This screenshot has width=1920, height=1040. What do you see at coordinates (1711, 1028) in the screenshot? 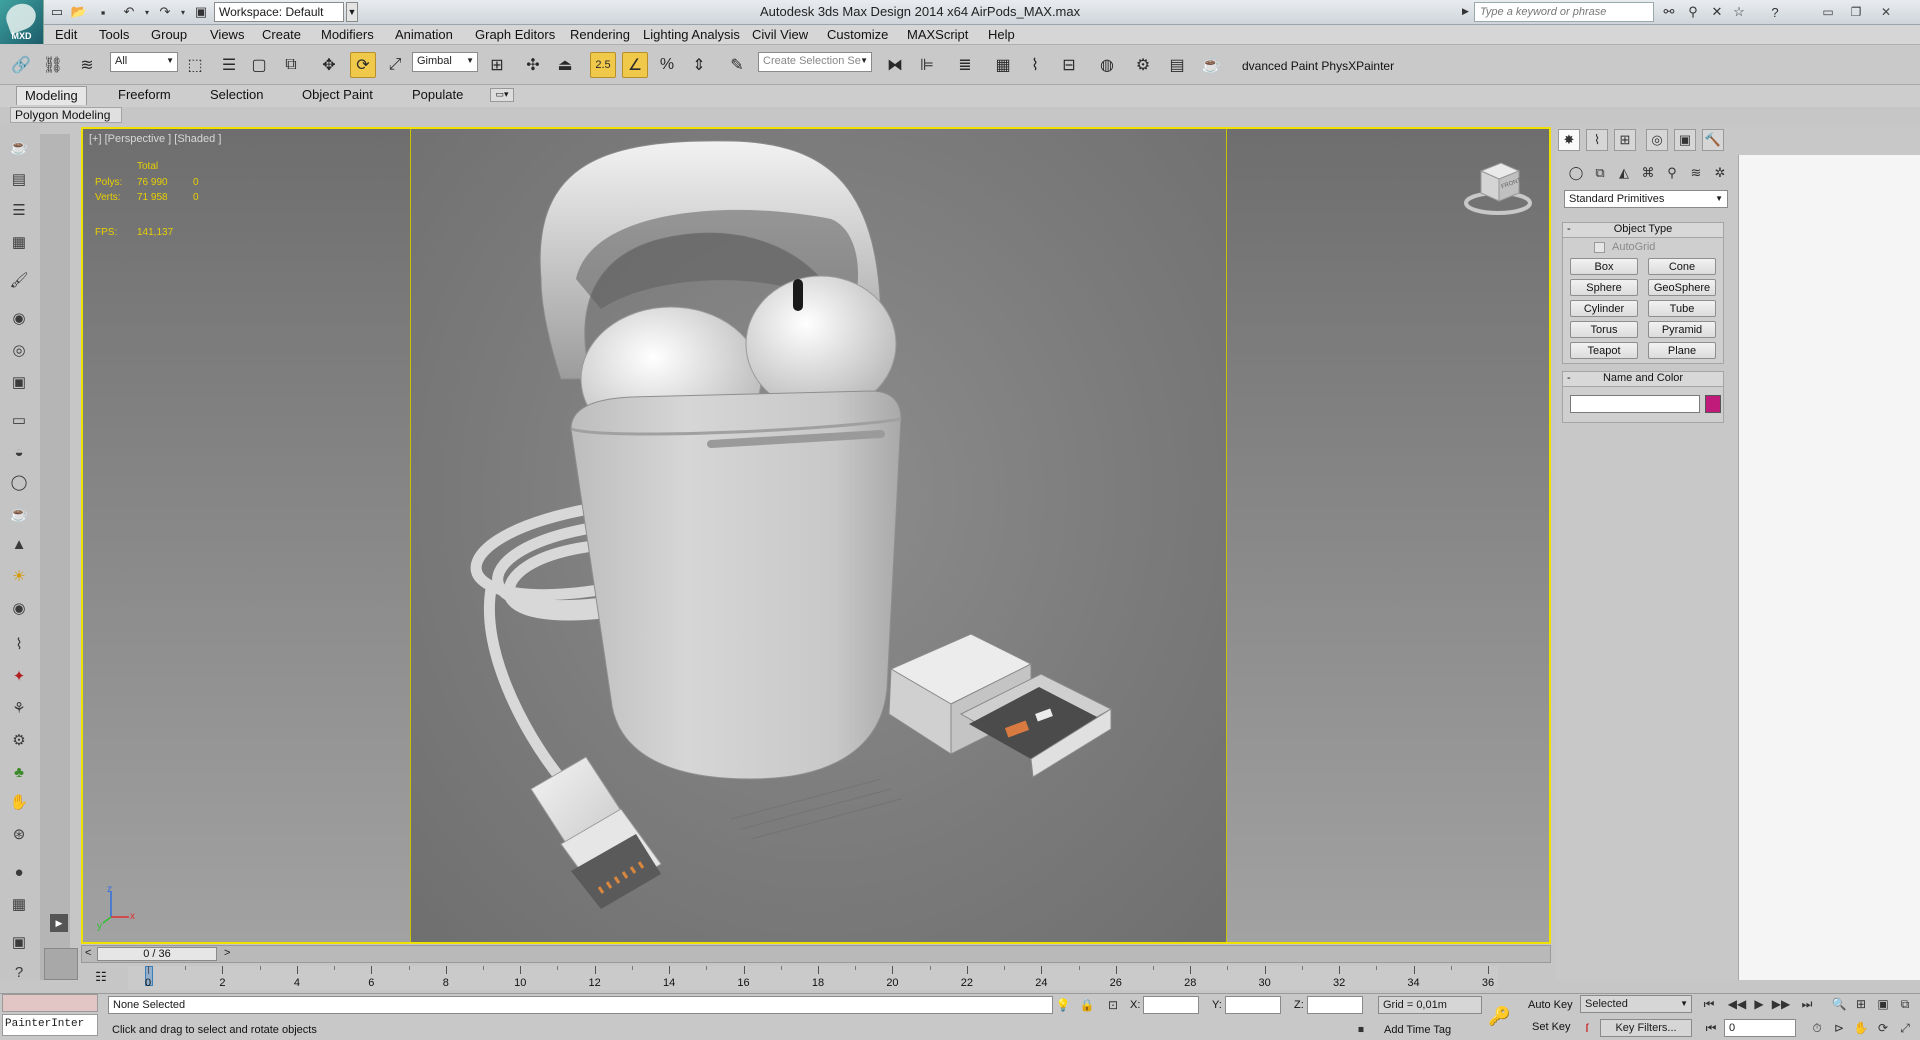
I see `key-mode-toggle-icon: ⏮` at bounding box center [1711, 1028].